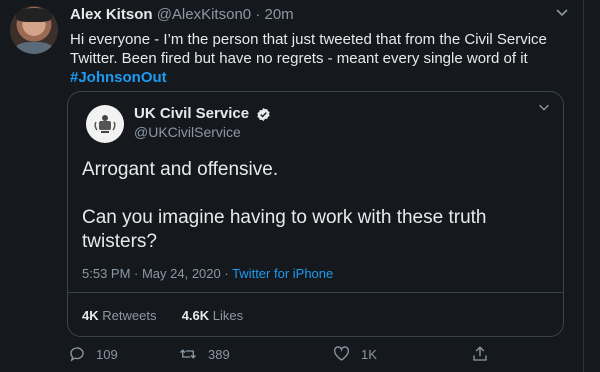 The image size is (600, 372). What do you see at coordinates (93, 354) in the screenshot?
I see `reply-button: 109` at bounding box center [93, 354].